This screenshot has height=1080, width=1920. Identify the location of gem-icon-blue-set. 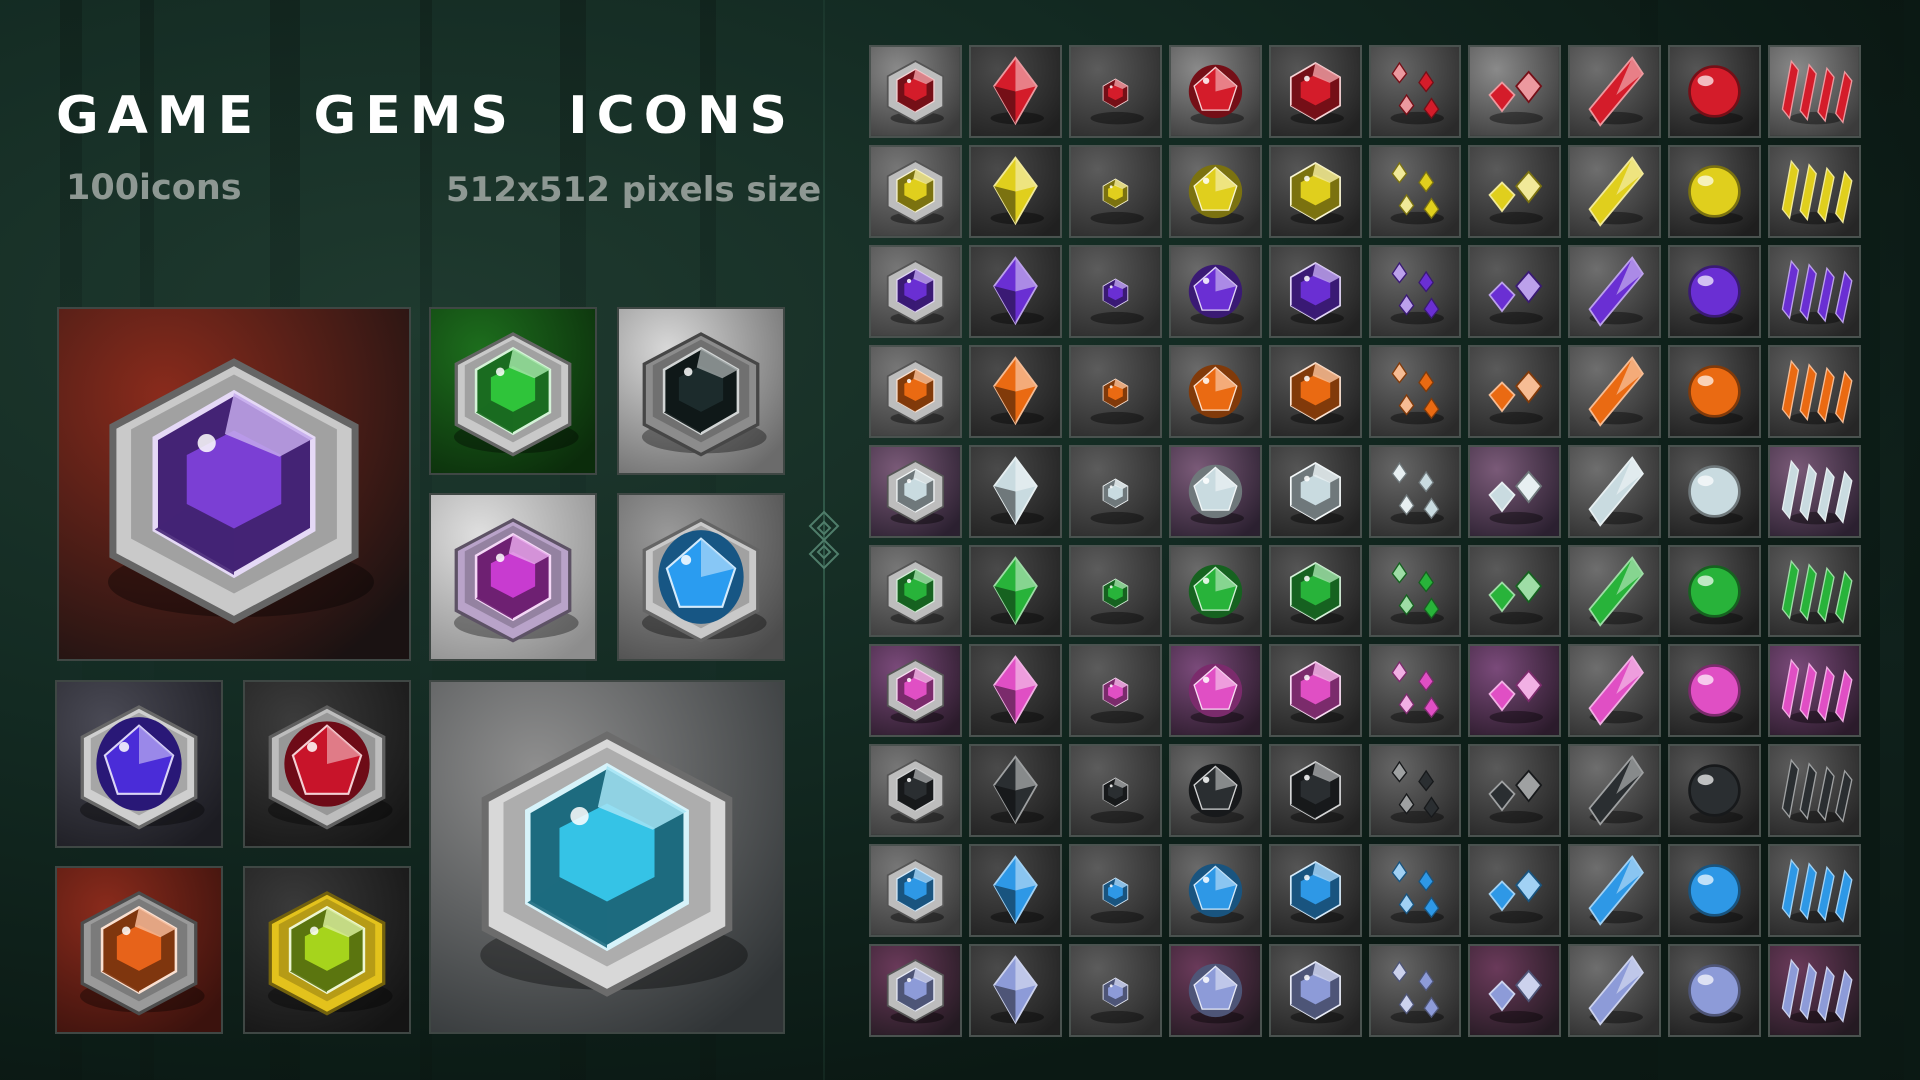
(915, 891).